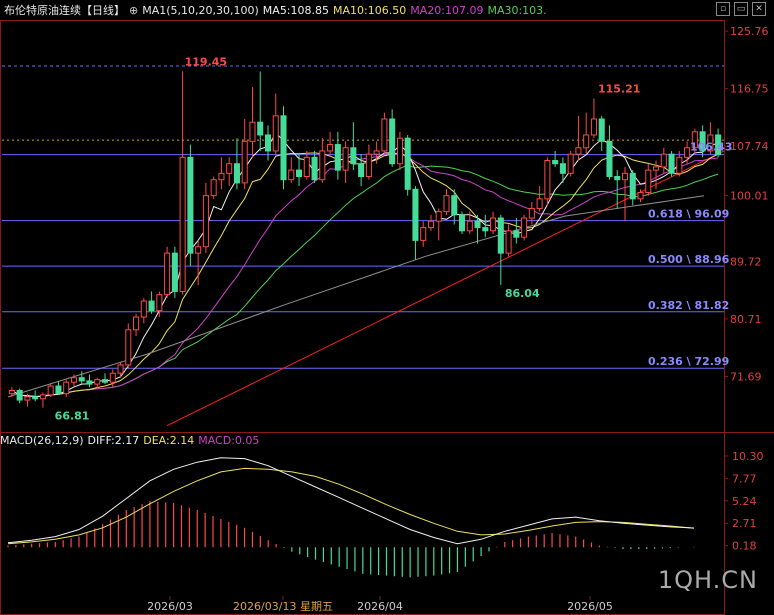 The image size is (774, 615). I want to click on x-tick-label: 2026/04, so click(380, 606).